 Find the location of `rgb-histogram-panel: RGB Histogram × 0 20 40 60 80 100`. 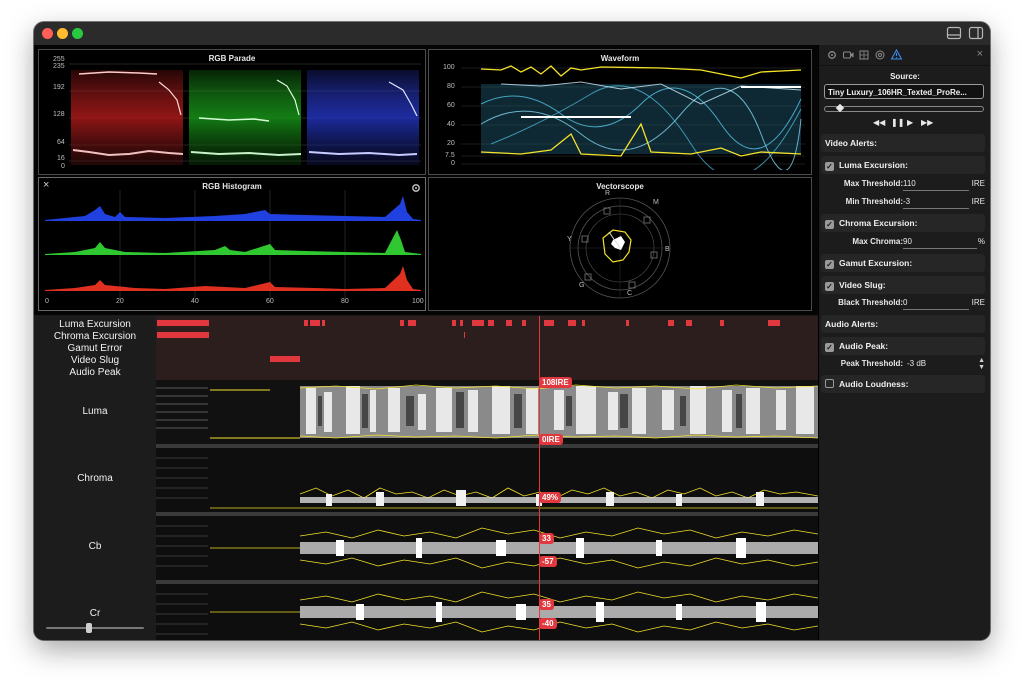

rgb-histogram-panel: RGB Histogram × 0 20 40 60 80 100 is located at coordinates (232, 244).